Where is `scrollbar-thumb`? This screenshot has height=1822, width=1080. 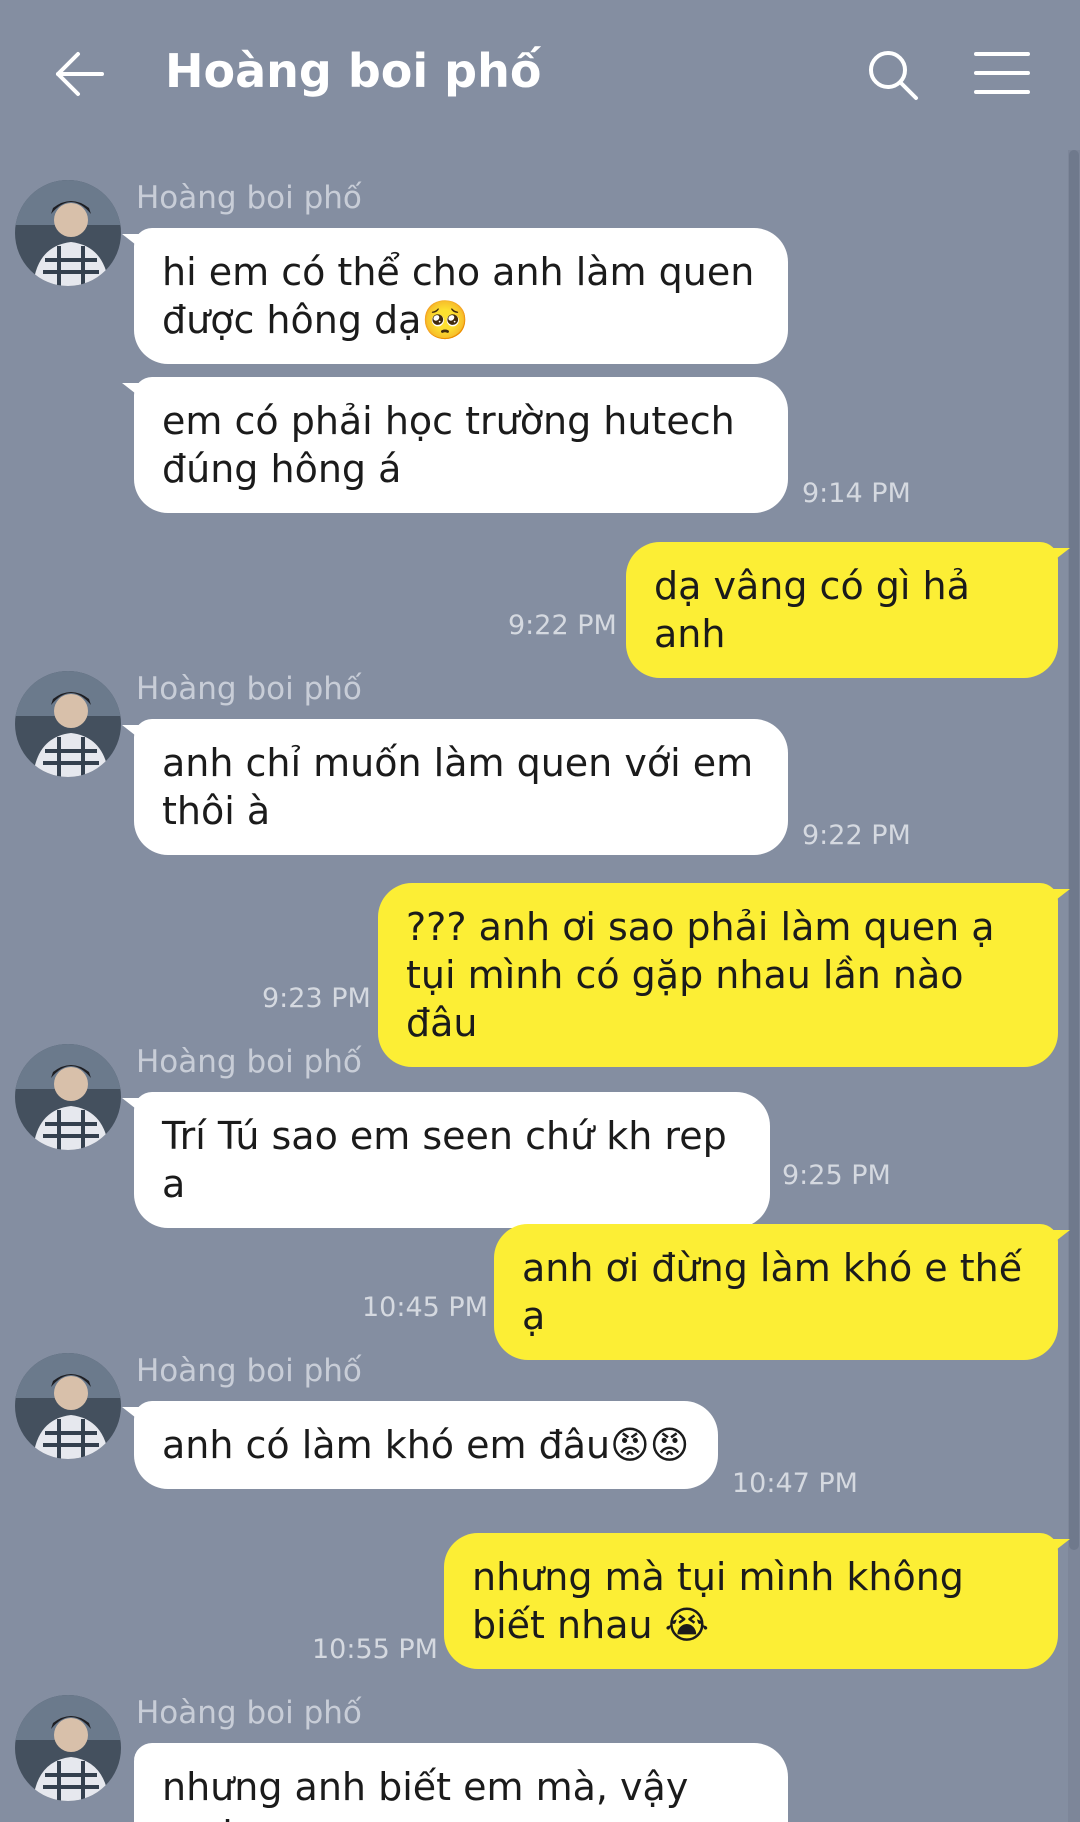 scrollbar-thumb is located at coordinates (1074, 850).